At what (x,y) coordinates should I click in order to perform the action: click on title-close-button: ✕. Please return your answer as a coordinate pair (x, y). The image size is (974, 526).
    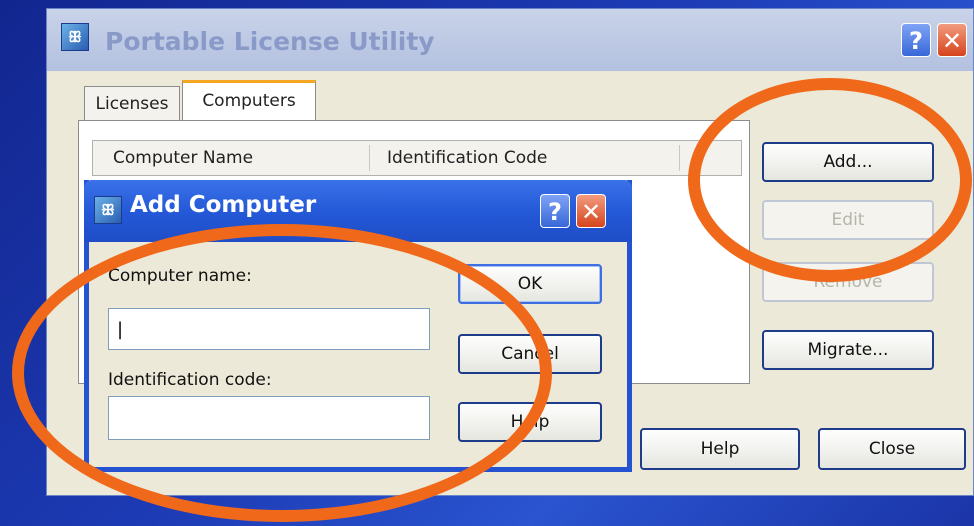
    Looking at the image, I should click on (952, 40).